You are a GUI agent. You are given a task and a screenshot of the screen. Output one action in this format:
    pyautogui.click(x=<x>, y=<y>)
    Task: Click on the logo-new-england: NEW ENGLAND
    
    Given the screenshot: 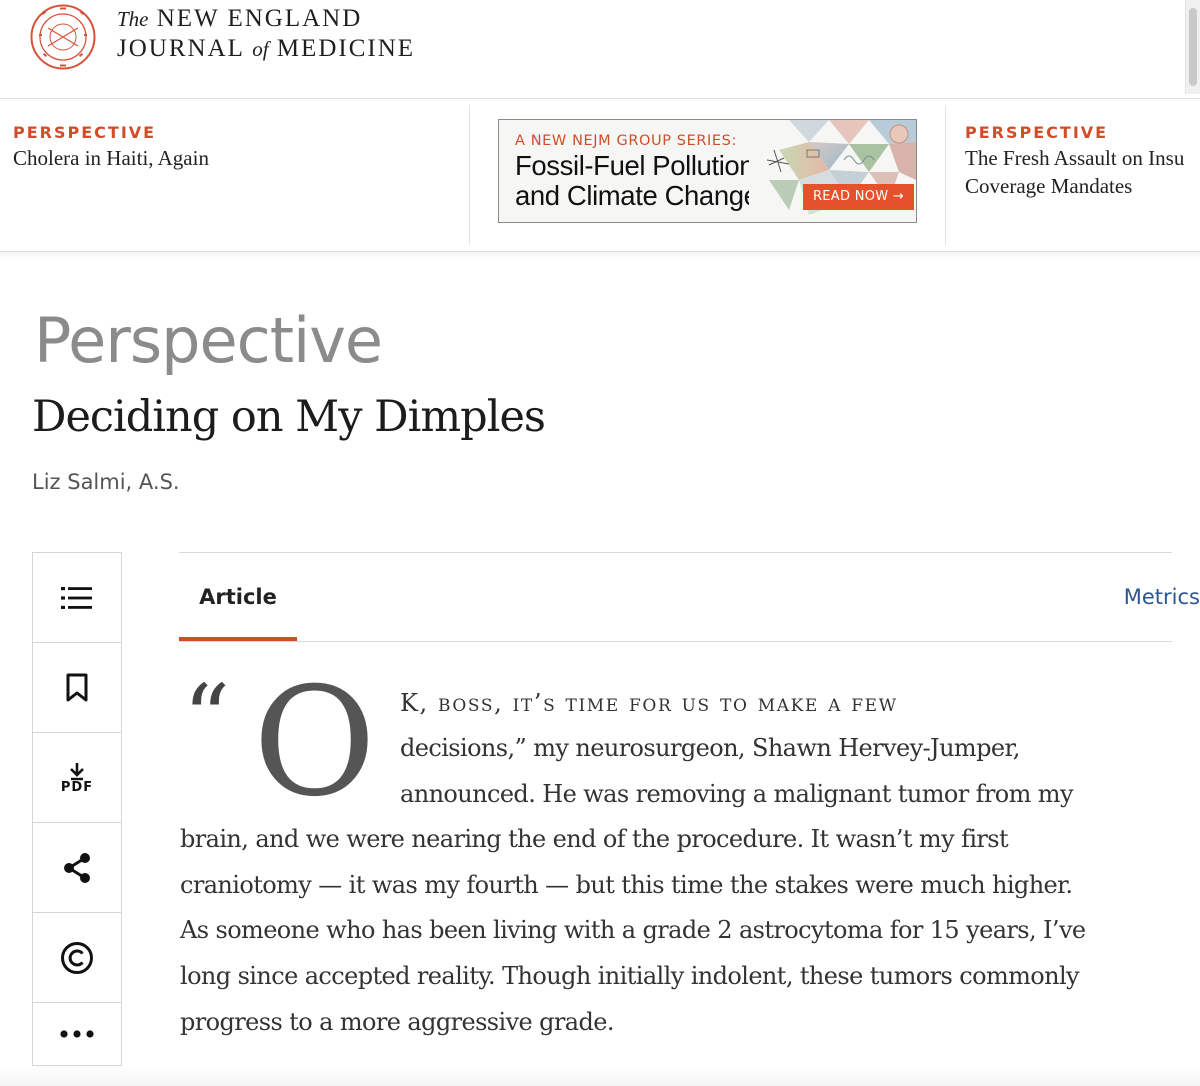 What is the action you would take?
    pyautogui.click(x=259, y=18)
    